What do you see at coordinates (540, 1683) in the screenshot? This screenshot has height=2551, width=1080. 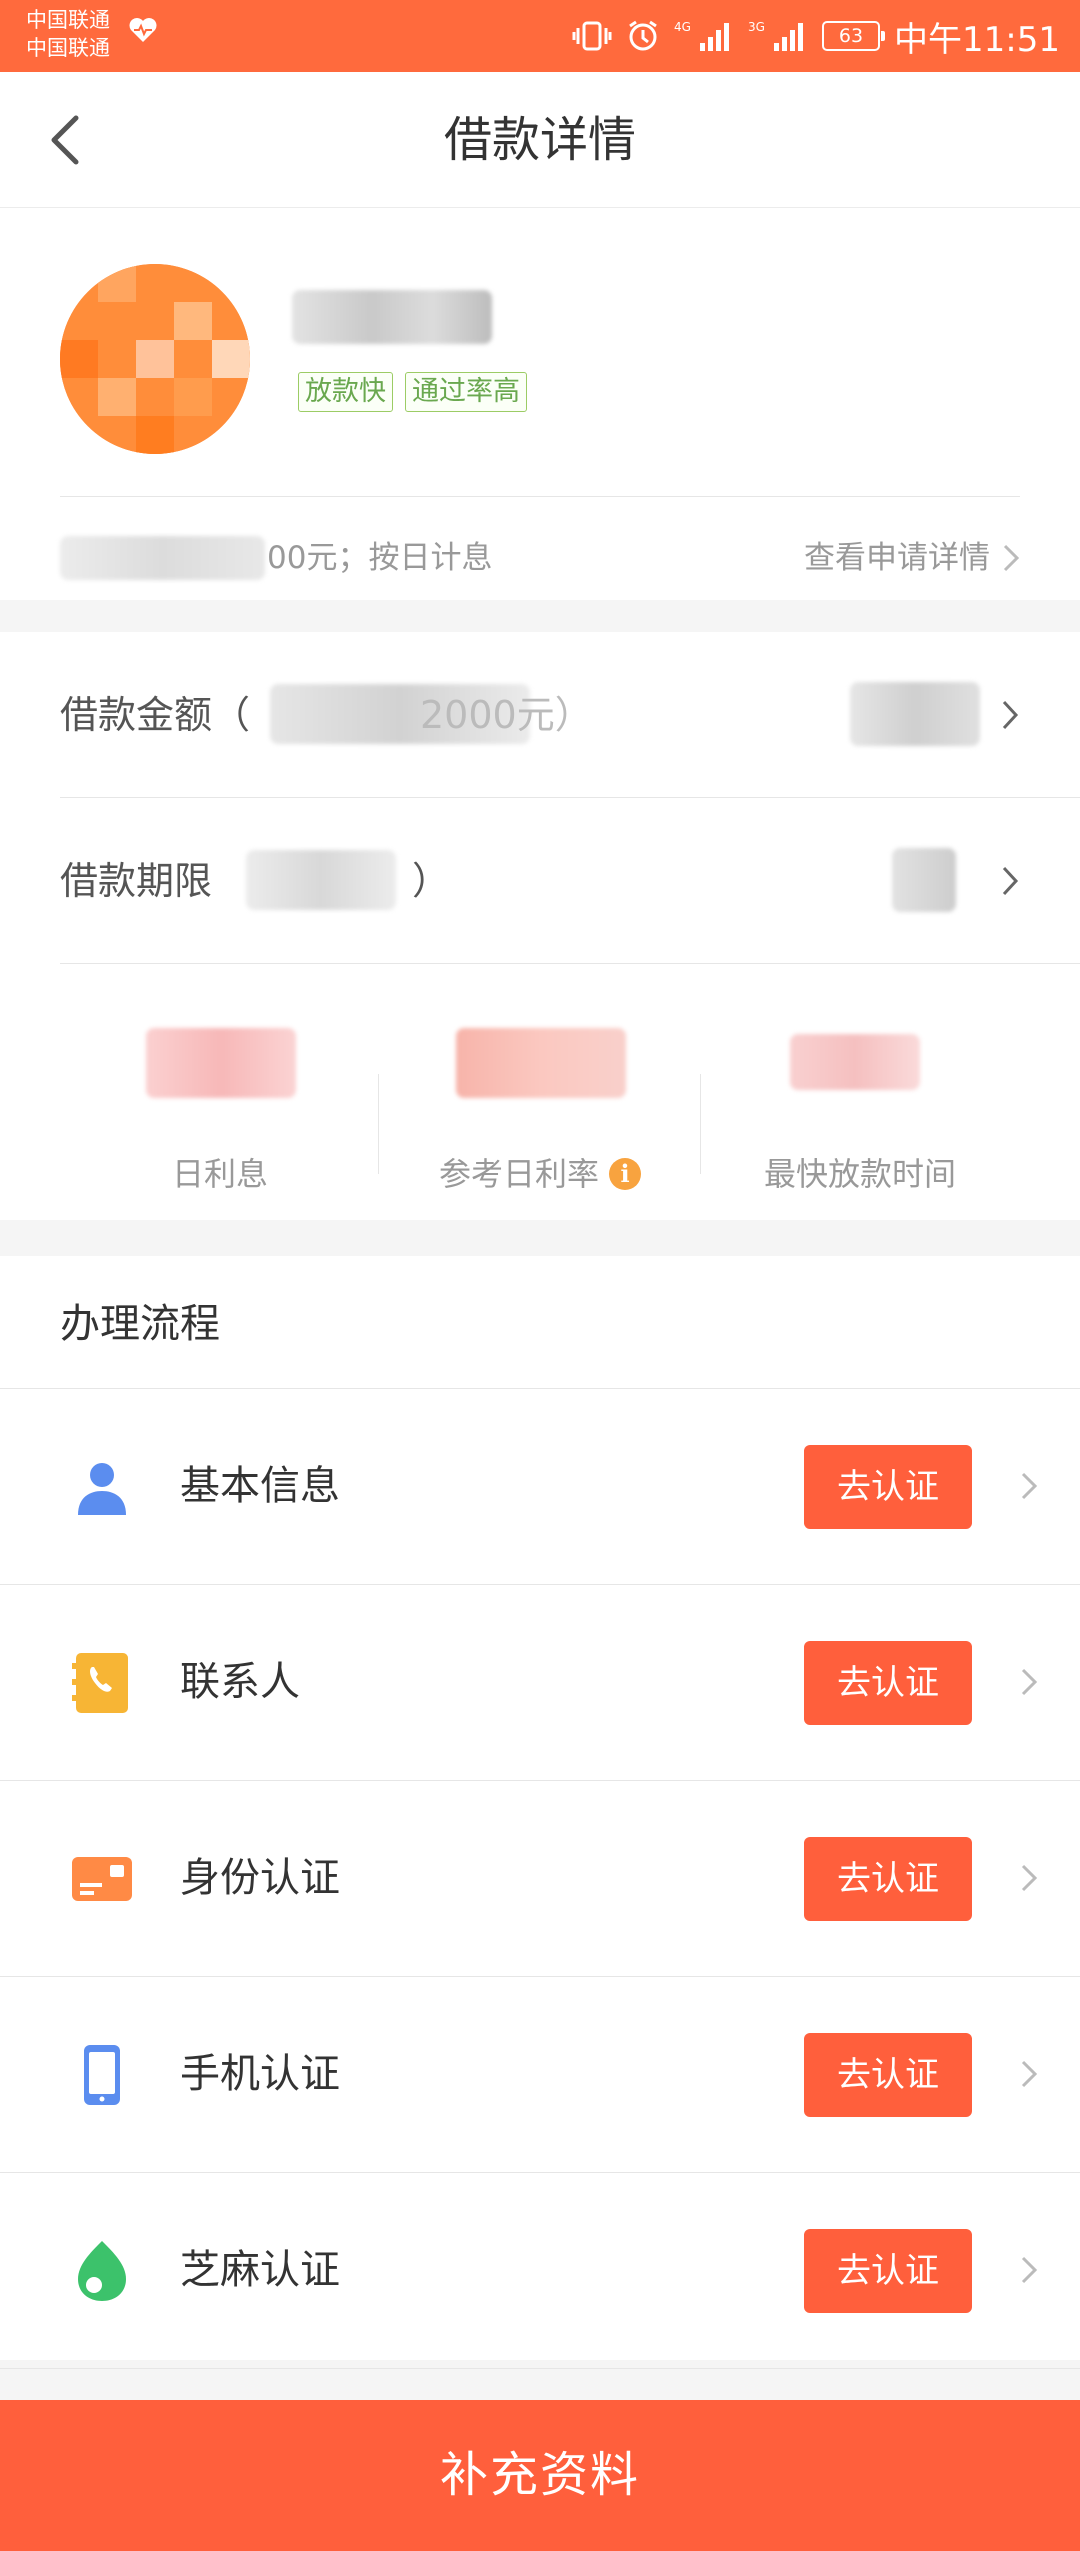 I see `step-contacts: 联系人 去认证` at bounding box center [540, 1683].